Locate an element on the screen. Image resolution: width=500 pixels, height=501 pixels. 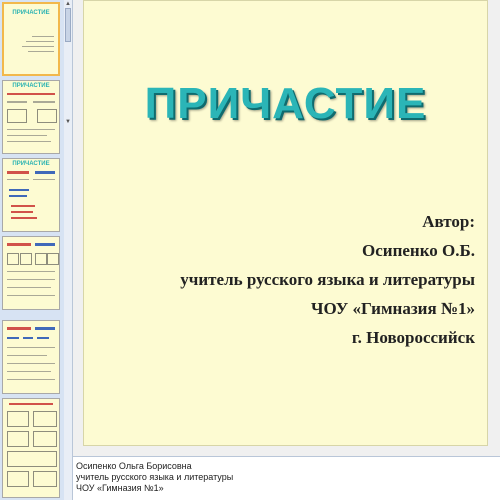
author-line-school: ЧОУ «Гимназия №1» is located at coordinates (393, 308).